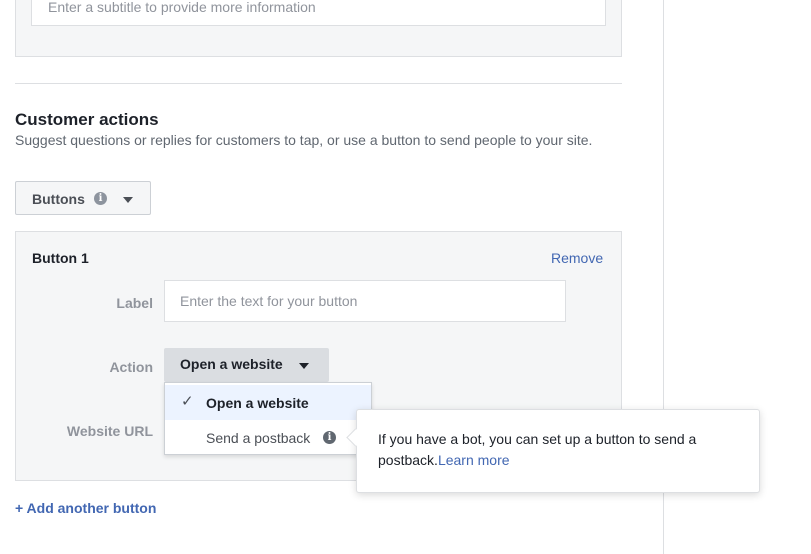 This screenshot has height=554, width=811. I want to click on checkmark-icon: ✓, so click(187, 401).